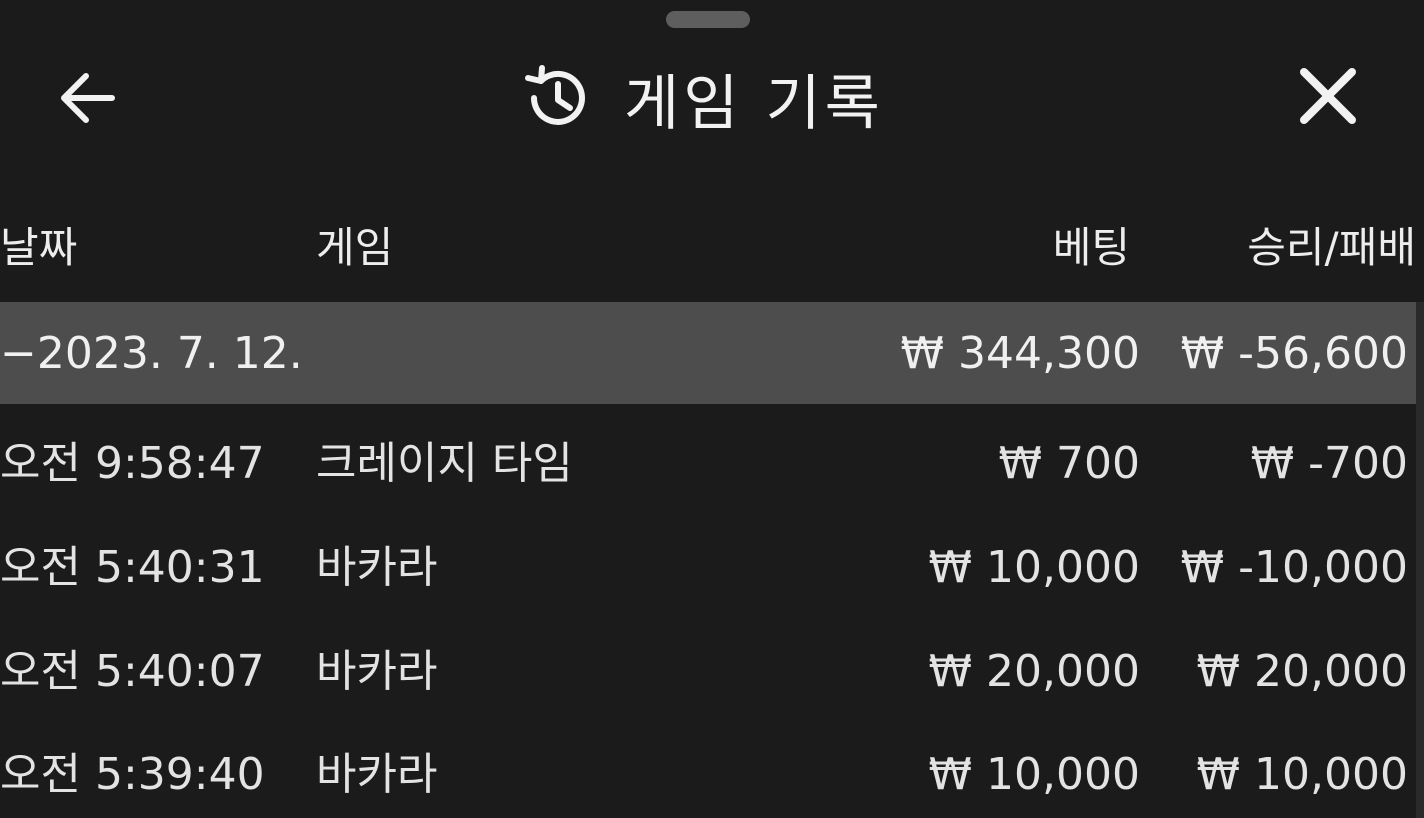 The image size is (1424, 818). I want to click on row-win-loss: ₩ -700, so click(1329, 463).